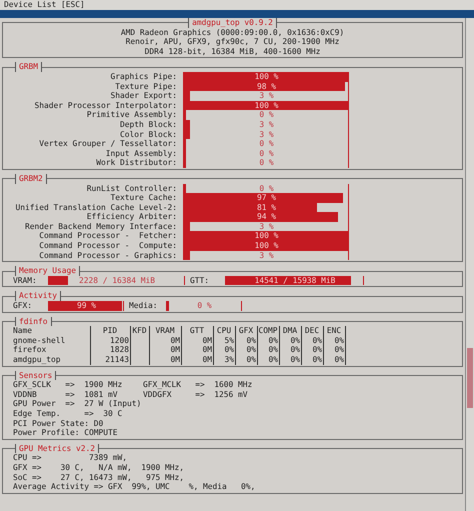  I want to click on scrollbar, so click(469, 264).